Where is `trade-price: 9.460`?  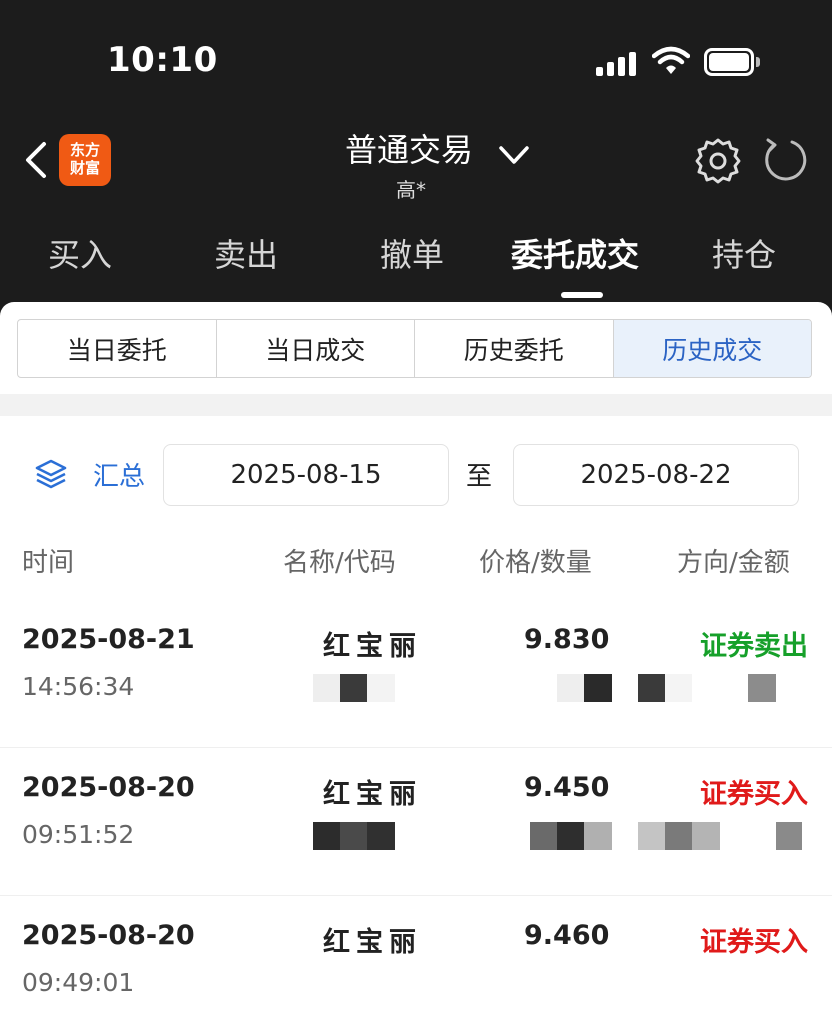 trade-price: 9.460 is located at coordinates (567, 935).